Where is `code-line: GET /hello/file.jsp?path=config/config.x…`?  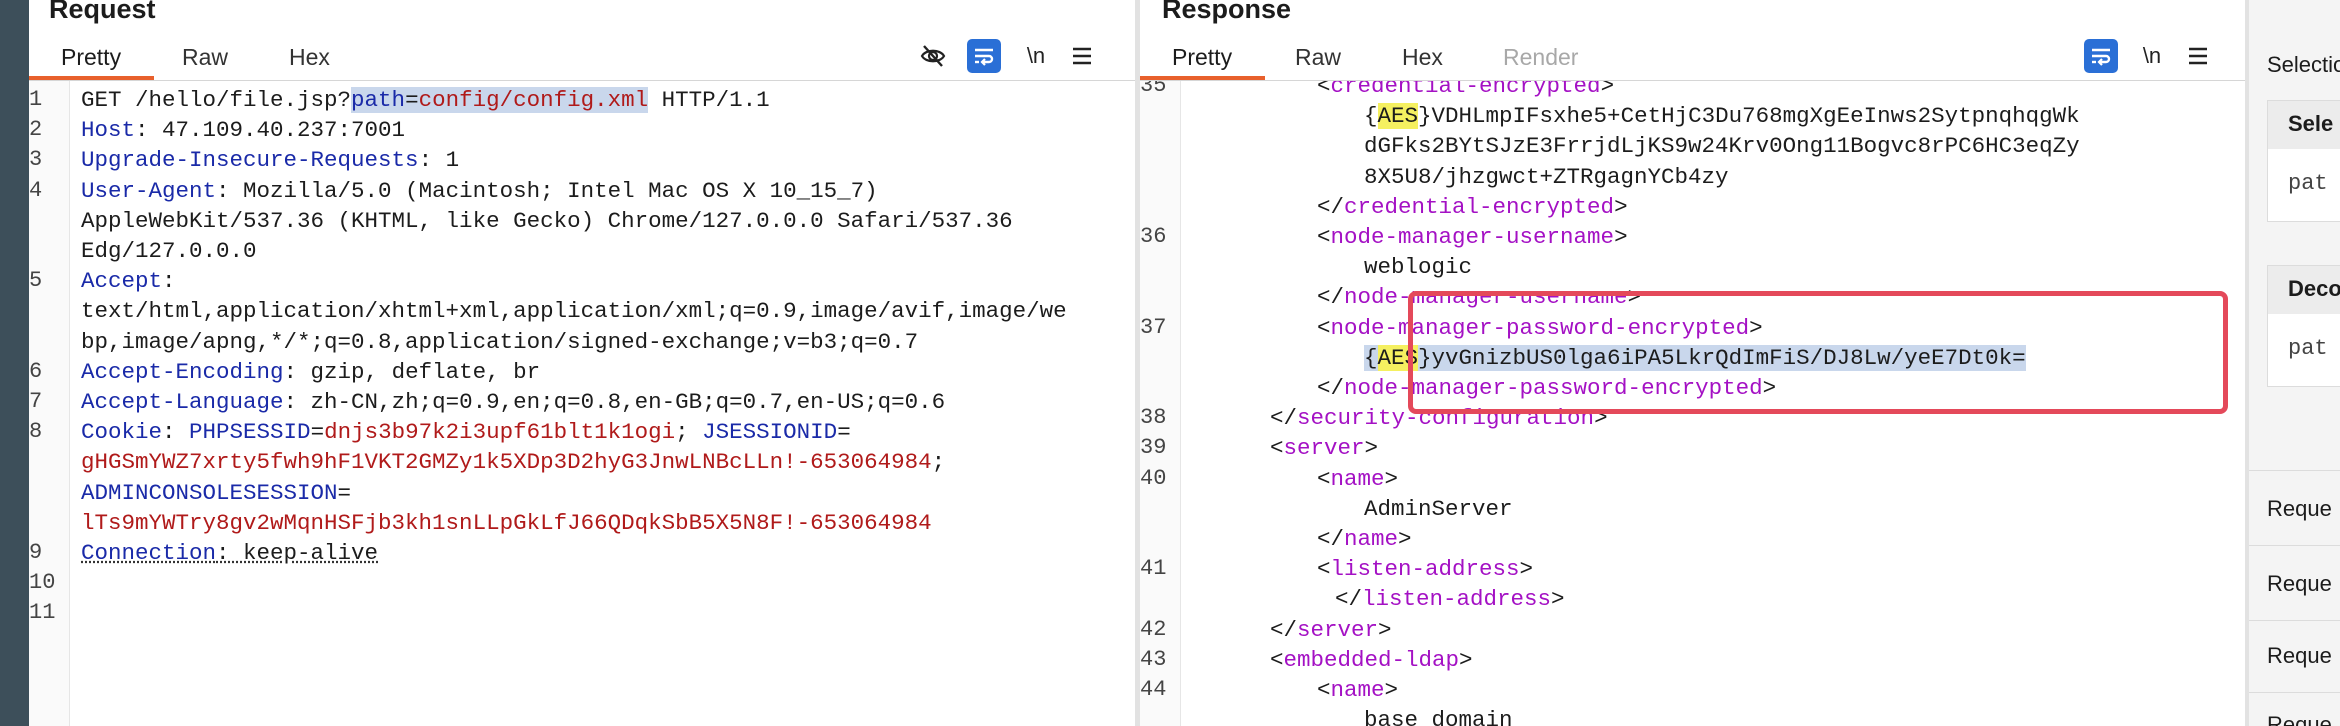
code-line: GET /hello/file.jsp?path=config/config.x… is located at coordinates (425, 100).